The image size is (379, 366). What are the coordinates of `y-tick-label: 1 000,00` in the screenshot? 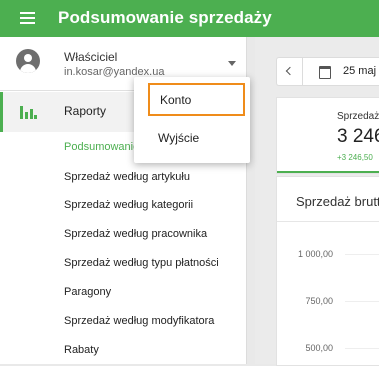 It's located at (315, 254).